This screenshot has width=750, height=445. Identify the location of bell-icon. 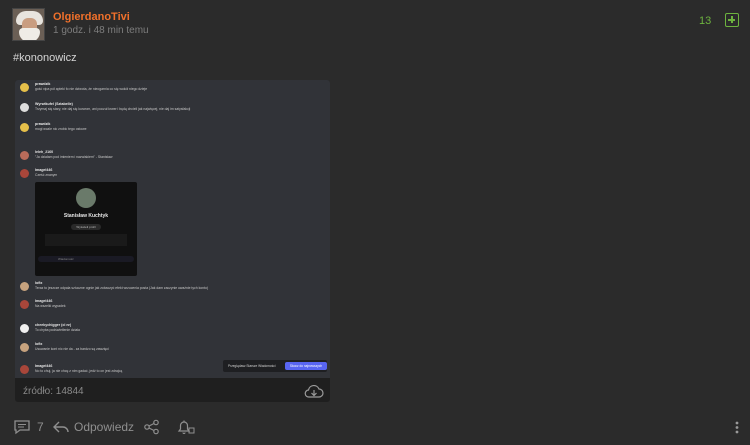
(186, 427).